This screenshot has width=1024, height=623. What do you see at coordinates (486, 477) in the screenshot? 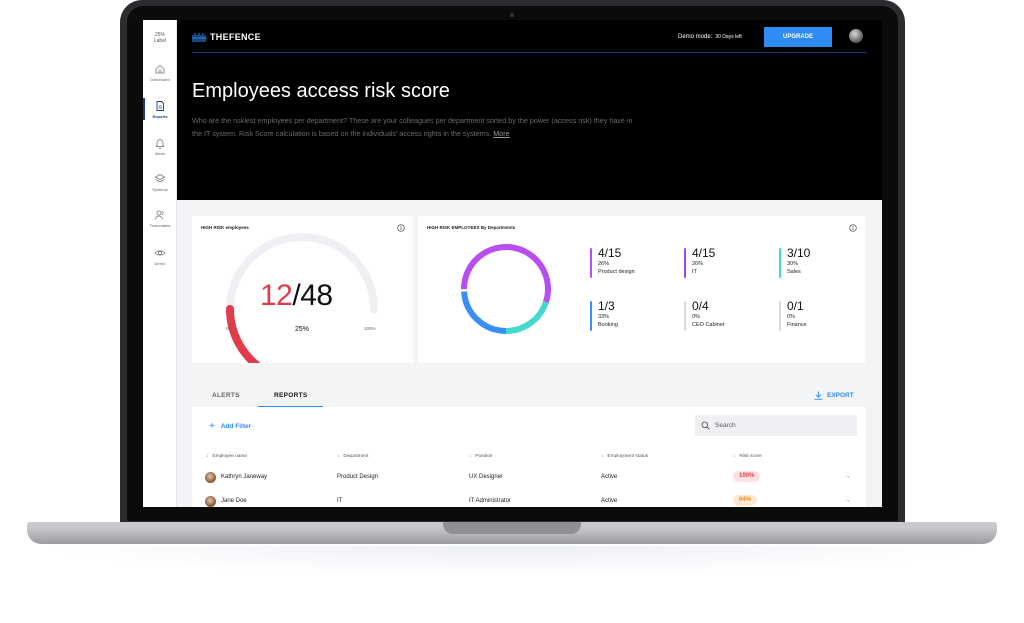
I see `employee-position: UX Designer` at bounding box center [486, 477].